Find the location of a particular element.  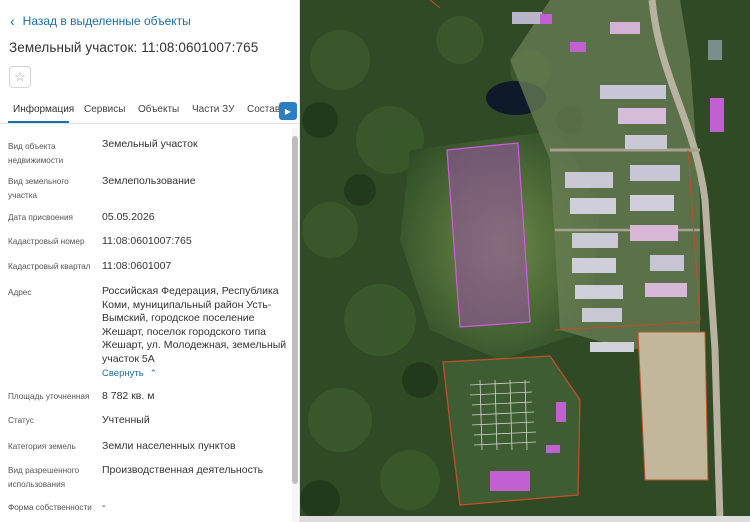

favorite-button: ☆ is located at coordinates (20, 77).